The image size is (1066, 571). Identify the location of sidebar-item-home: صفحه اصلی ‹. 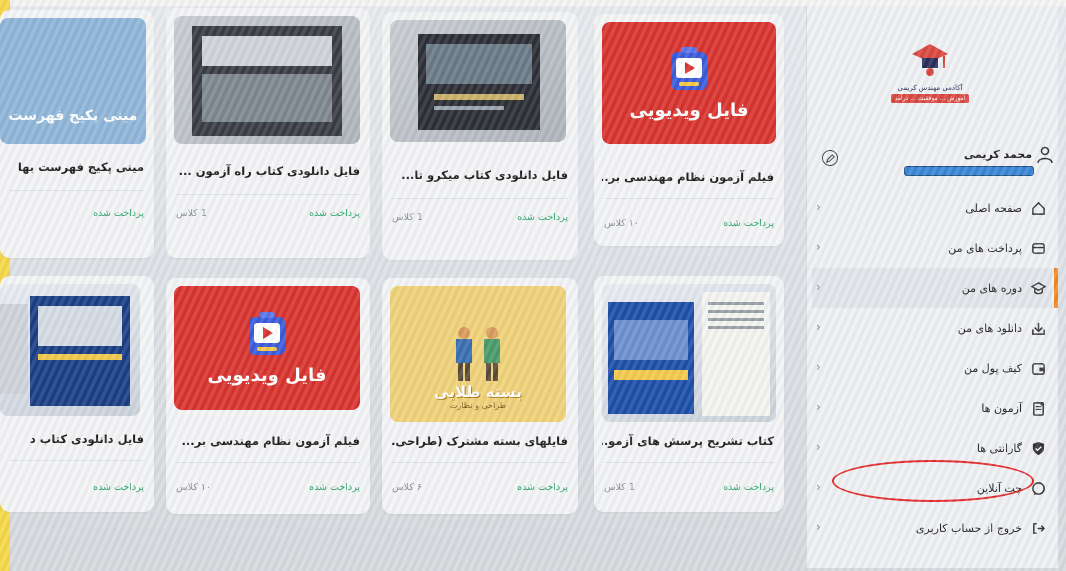
(932, 208).